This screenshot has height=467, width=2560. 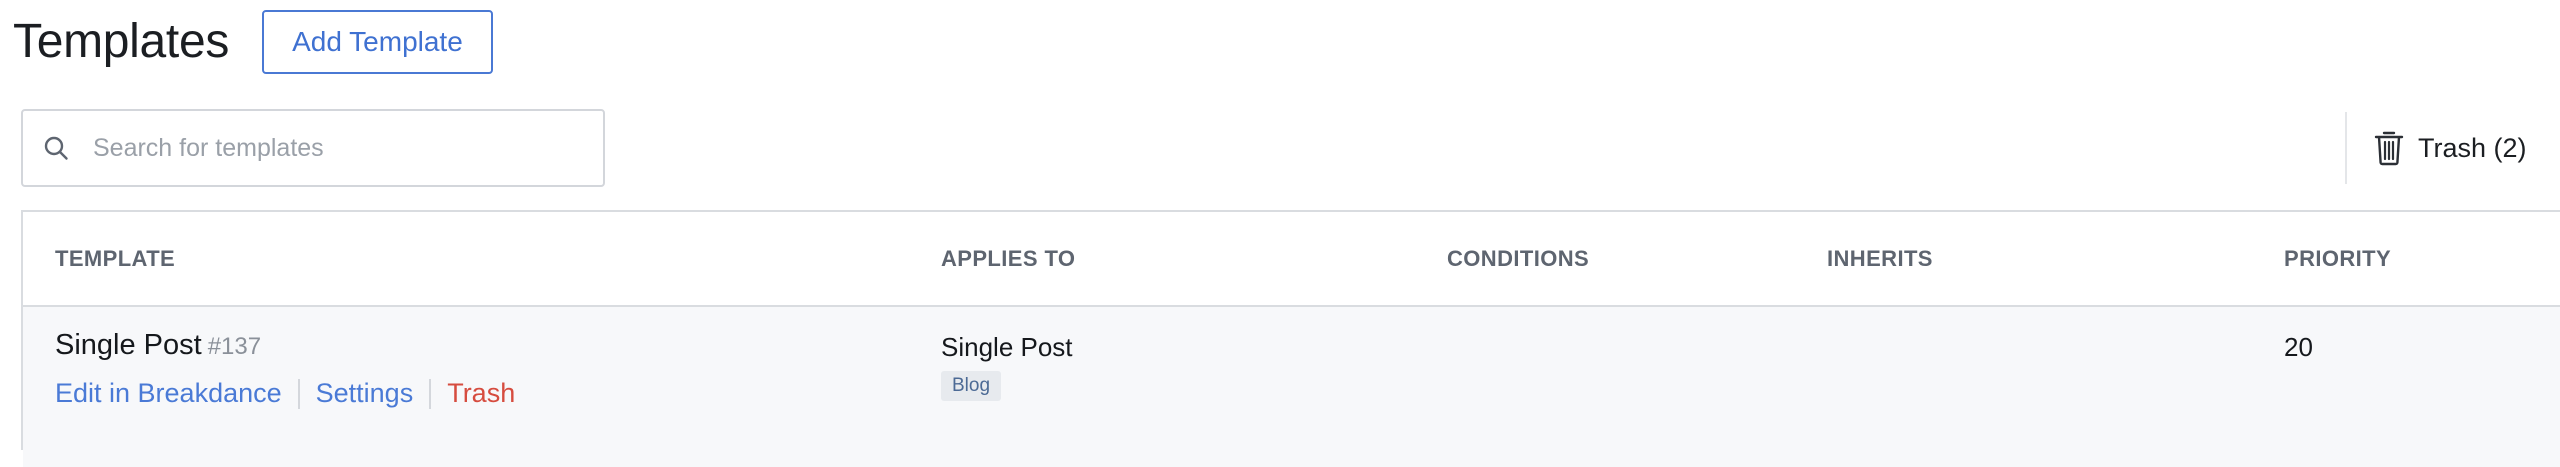 I want to click on page-title: Templates, so click(x=121, y=41).